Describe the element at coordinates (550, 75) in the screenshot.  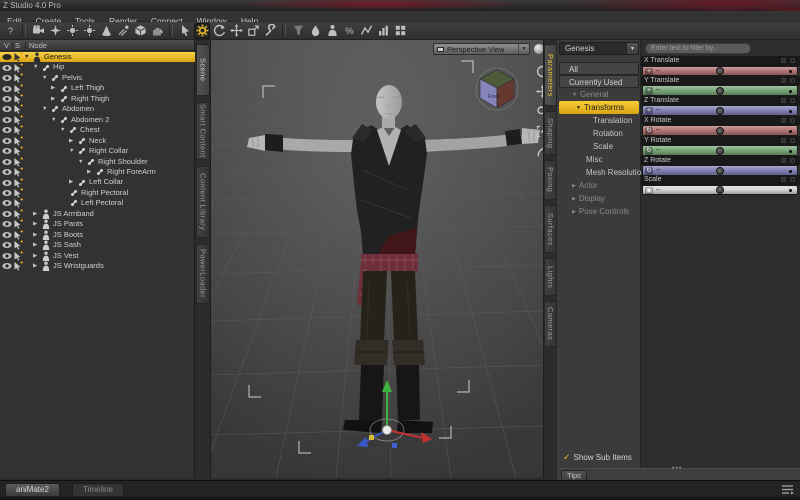
I see `tab-parameters: Parameters` at that location.